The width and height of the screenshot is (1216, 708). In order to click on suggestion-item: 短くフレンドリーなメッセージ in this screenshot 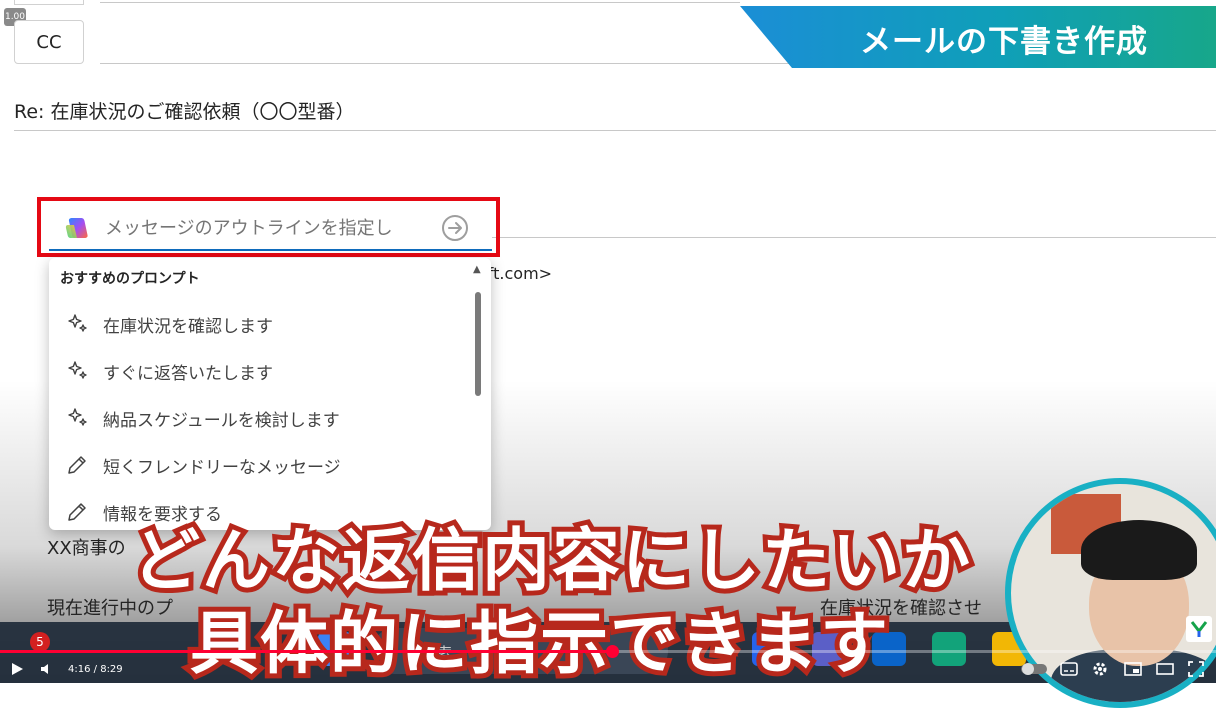, I will do `click(203, 465)`.